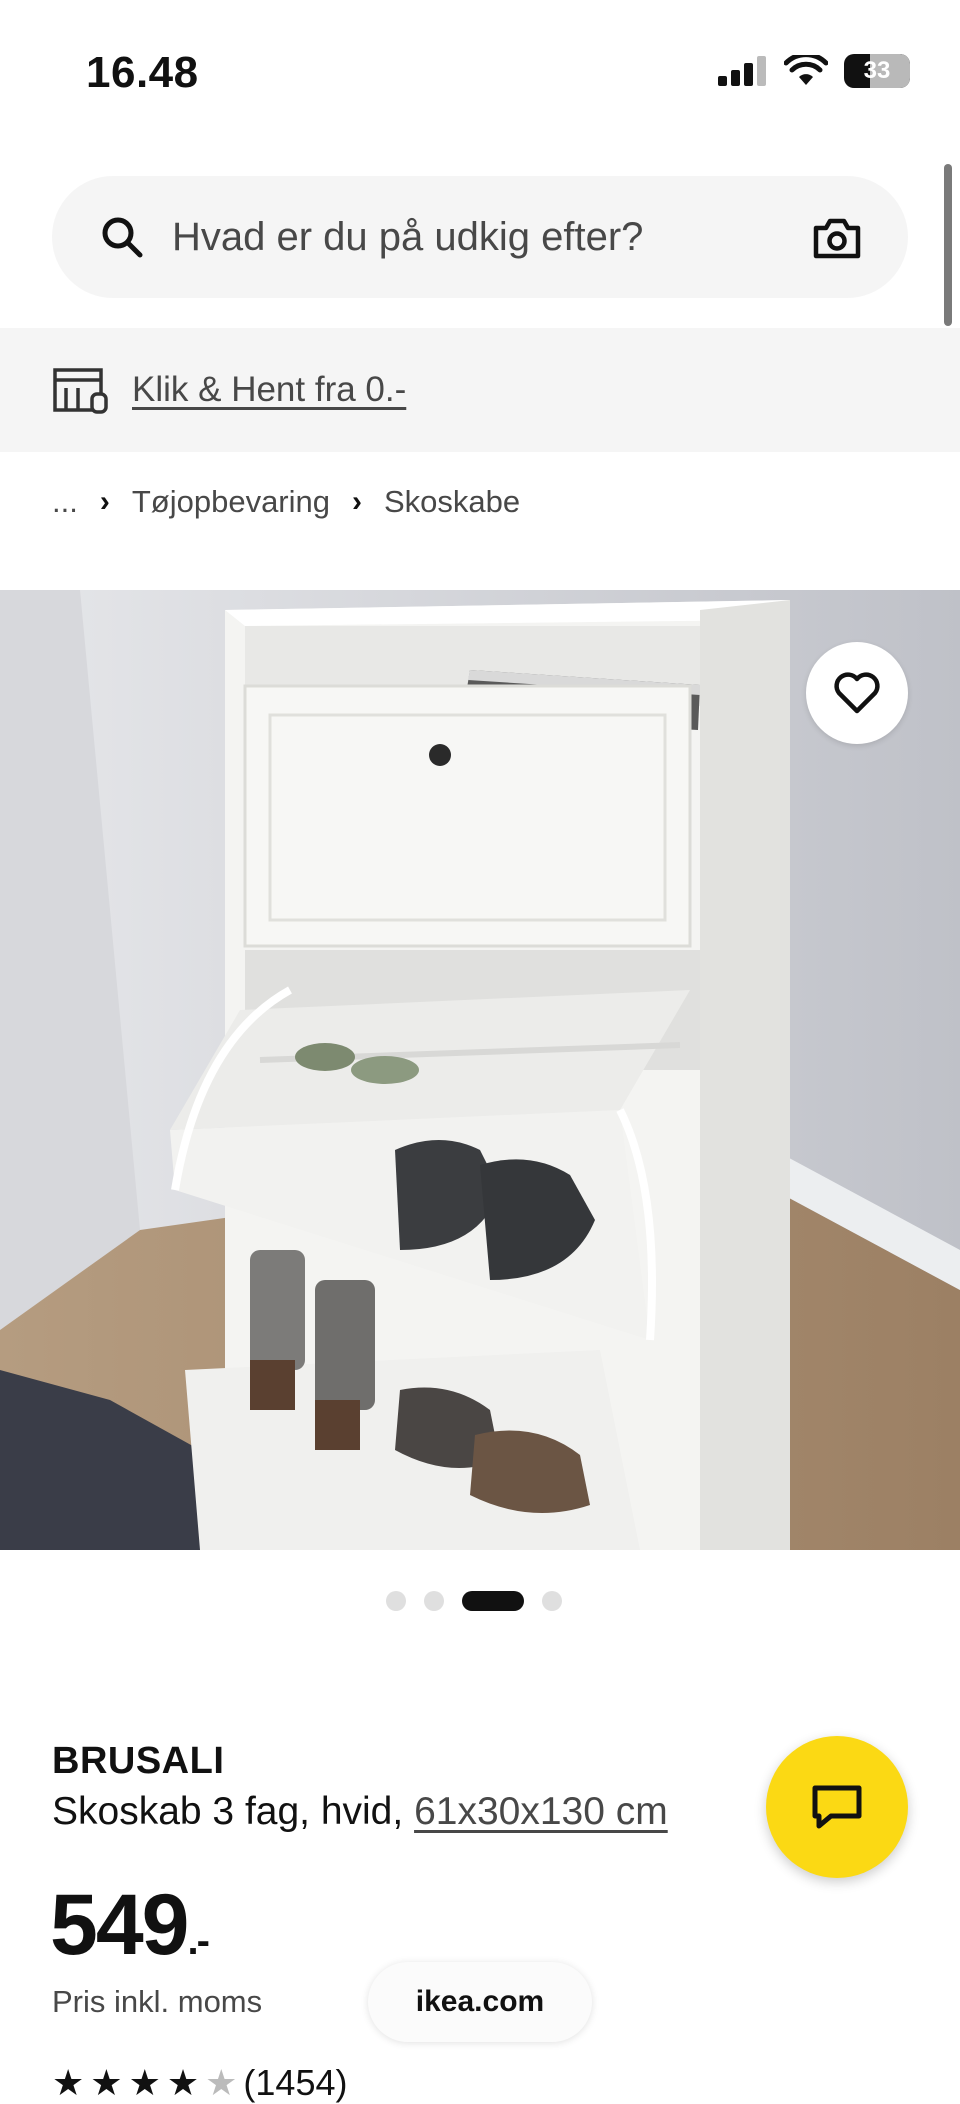 The height and width of the screenshot is (2104, 960). I want to click on battery-level: 33, so click(877, 70).